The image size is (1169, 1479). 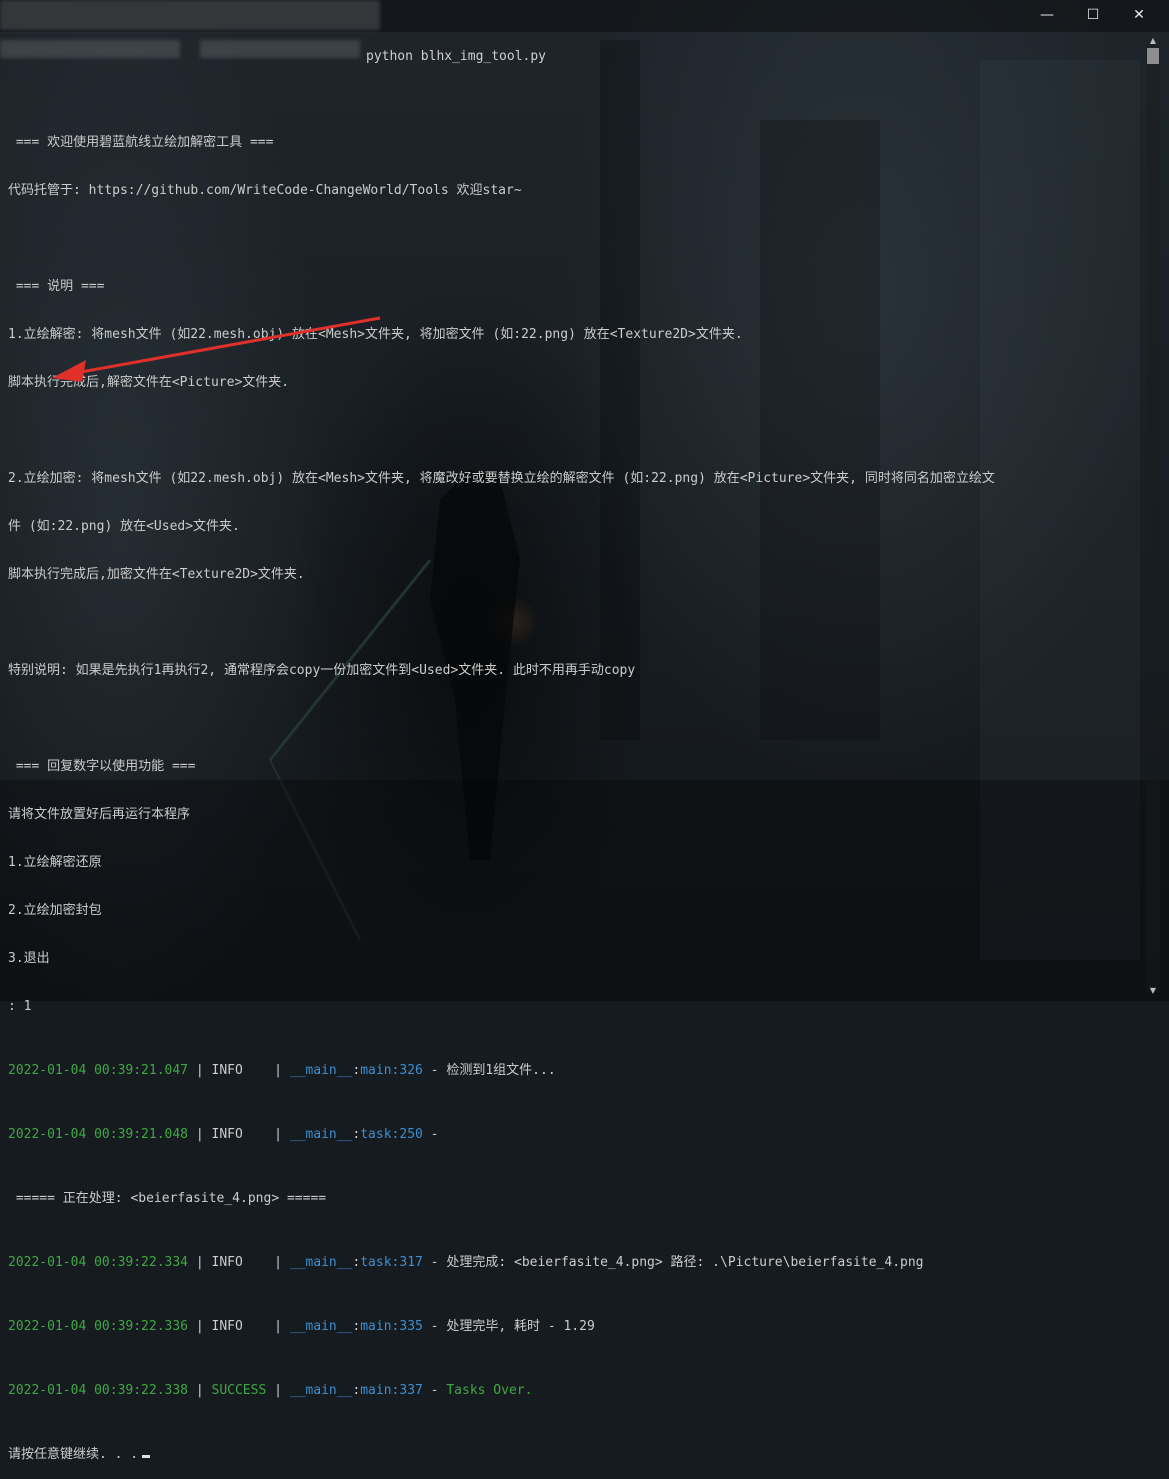 I want to click on scroll-up-icon: ▲, so click(x=1153, y=41).